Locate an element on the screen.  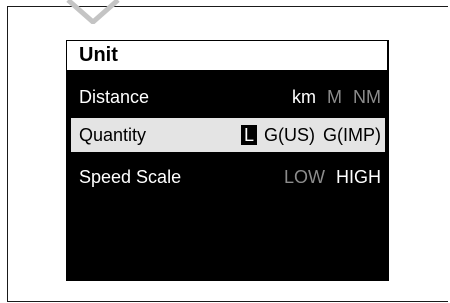
option-high: HIGH is located at coordinates (358, 177).